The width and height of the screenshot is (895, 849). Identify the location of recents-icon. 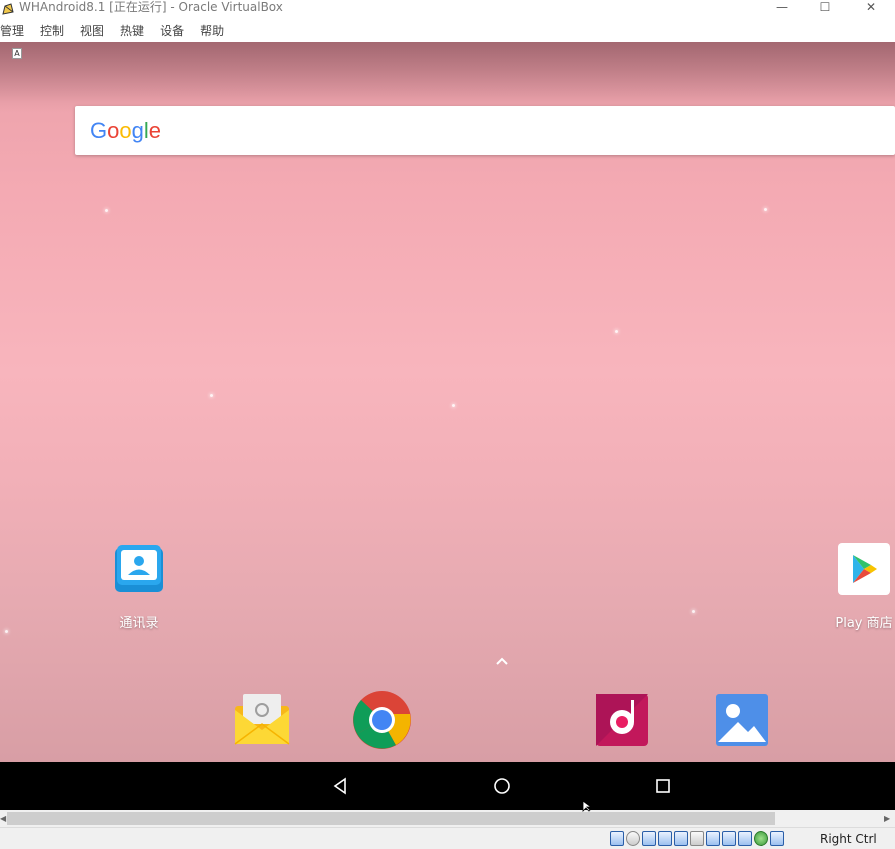
(663, 786).